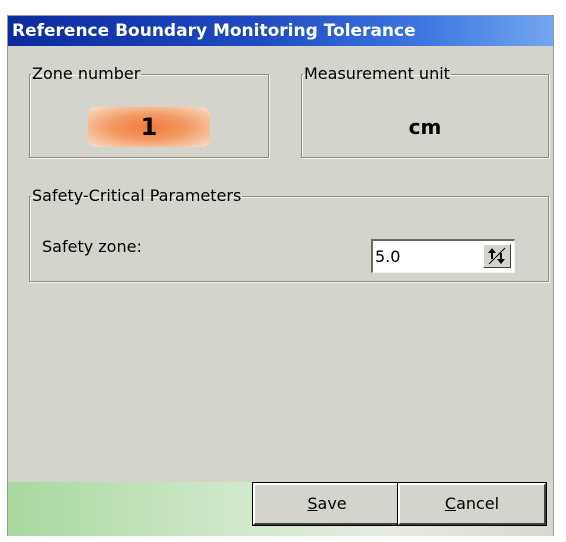  Describe the element at coordinates (450, 503) in the screenshot. I see `cancel-button-mnemonic: C` at that location.